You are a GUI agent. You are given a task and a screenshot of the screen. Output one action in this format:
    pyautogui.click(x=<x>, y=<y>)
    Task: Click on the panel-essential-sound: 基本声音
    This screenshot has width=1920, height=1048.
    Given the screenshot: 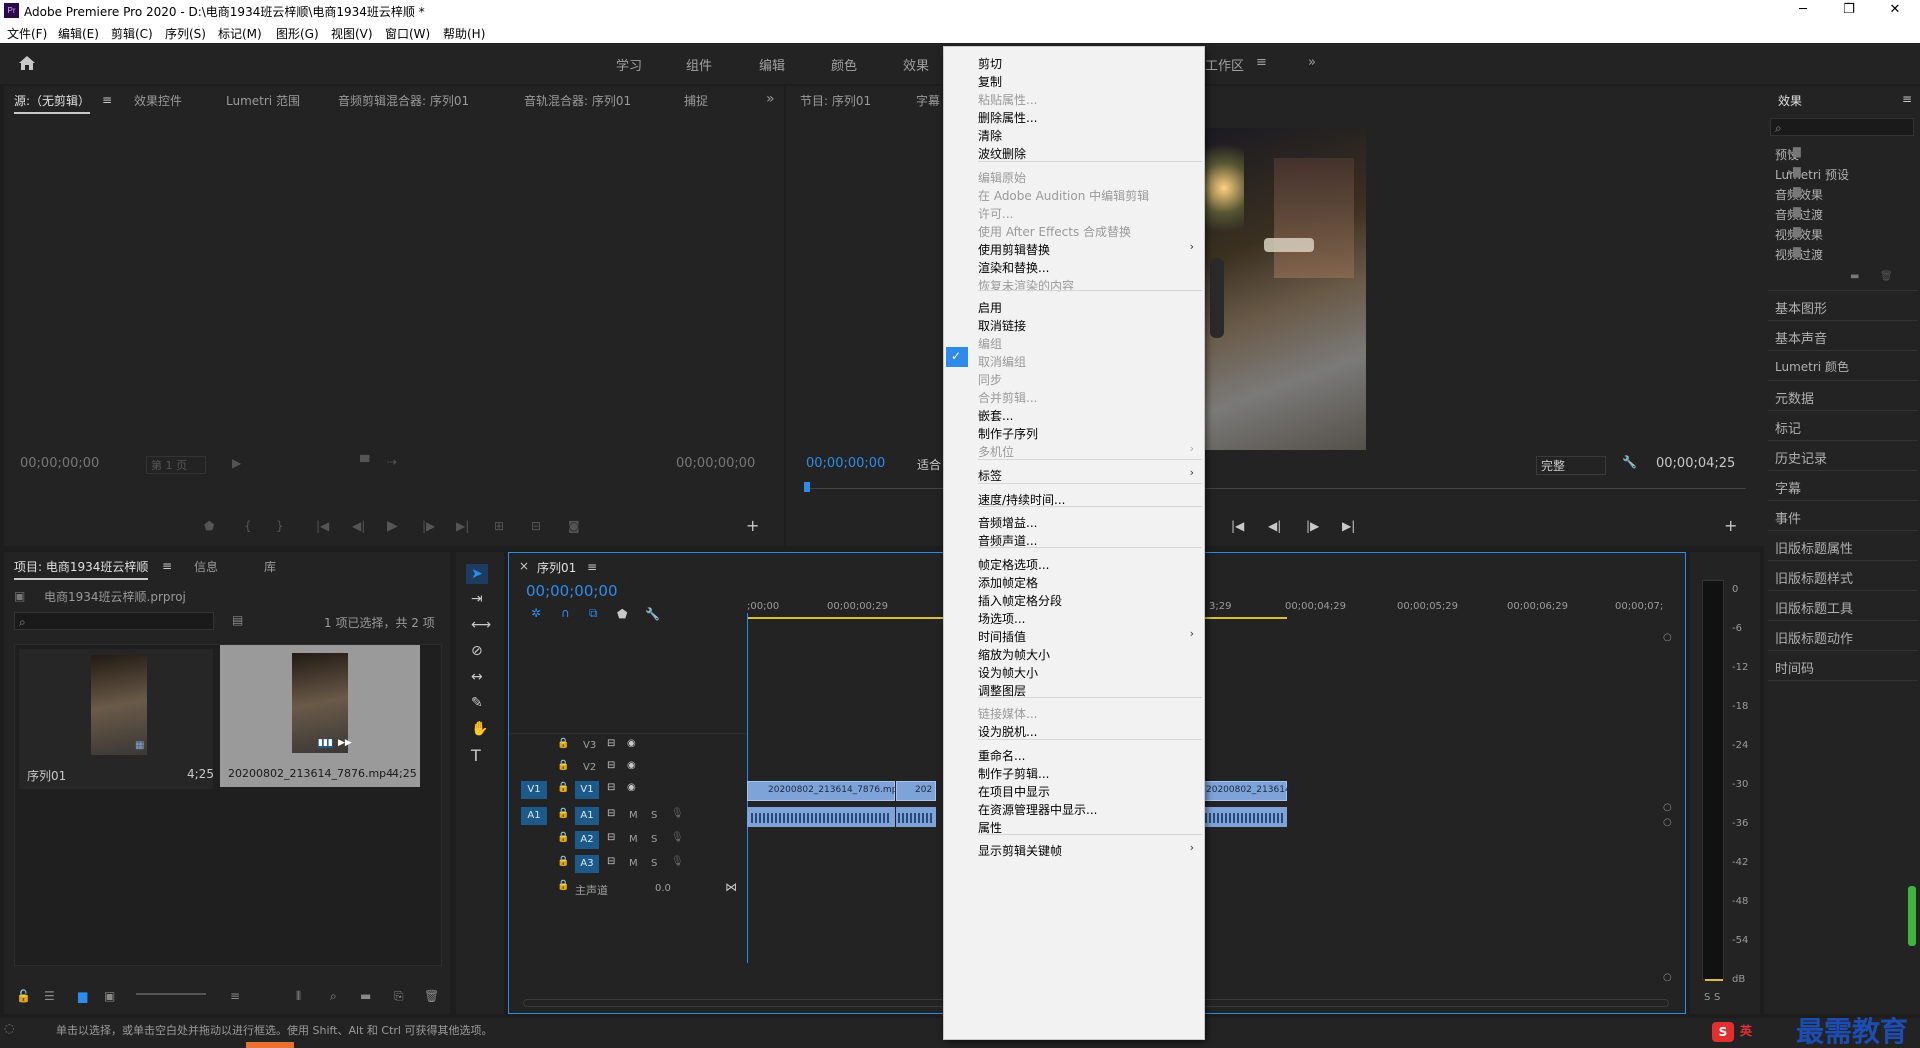 What is the action you would take?
    pyautogui.click(x=1801, y=337)
    